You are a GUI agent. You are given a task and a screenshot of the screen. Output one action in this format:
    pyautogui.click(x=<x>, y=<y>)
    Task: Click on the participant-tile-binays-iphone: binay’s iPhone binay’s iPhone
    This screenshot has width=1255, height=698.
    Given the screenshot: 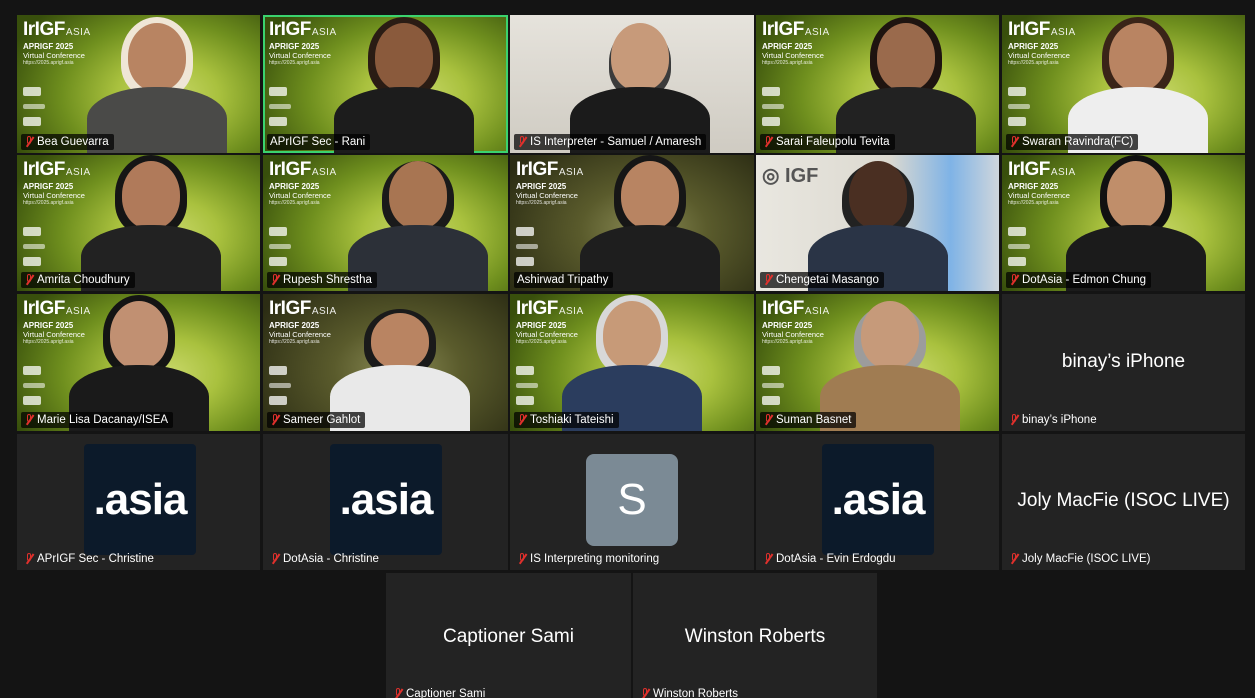 What is the action you would take?
    pyautogui.click(x=1123, y=362)
    